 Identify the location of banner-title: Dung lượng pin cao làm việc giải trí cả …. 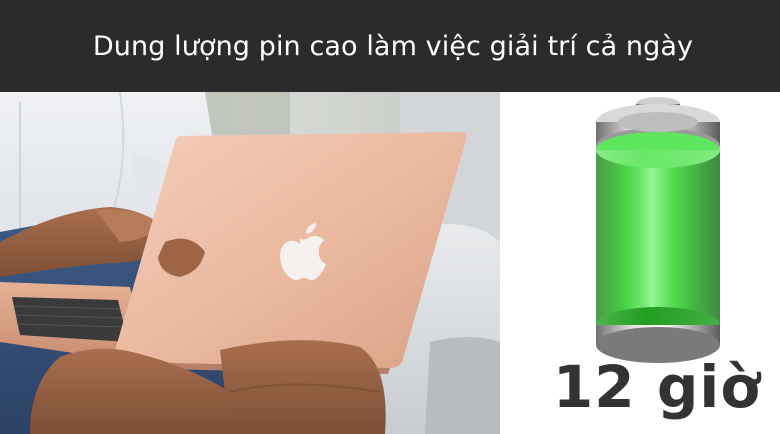
(393, 46).